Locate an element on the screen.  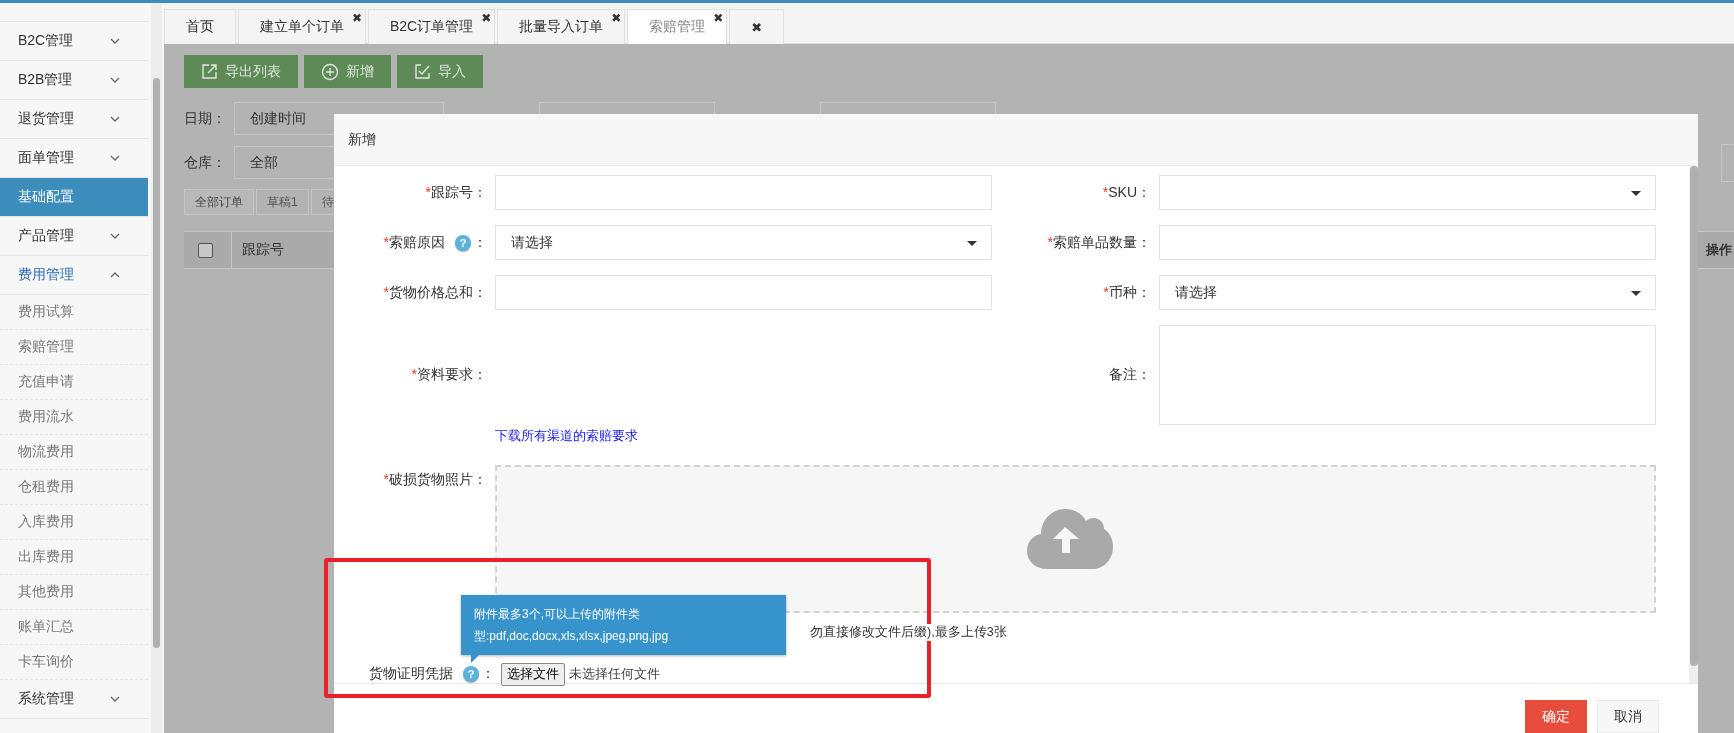
file-status: 未选择任何文件 is located at coordinates (614, 674).